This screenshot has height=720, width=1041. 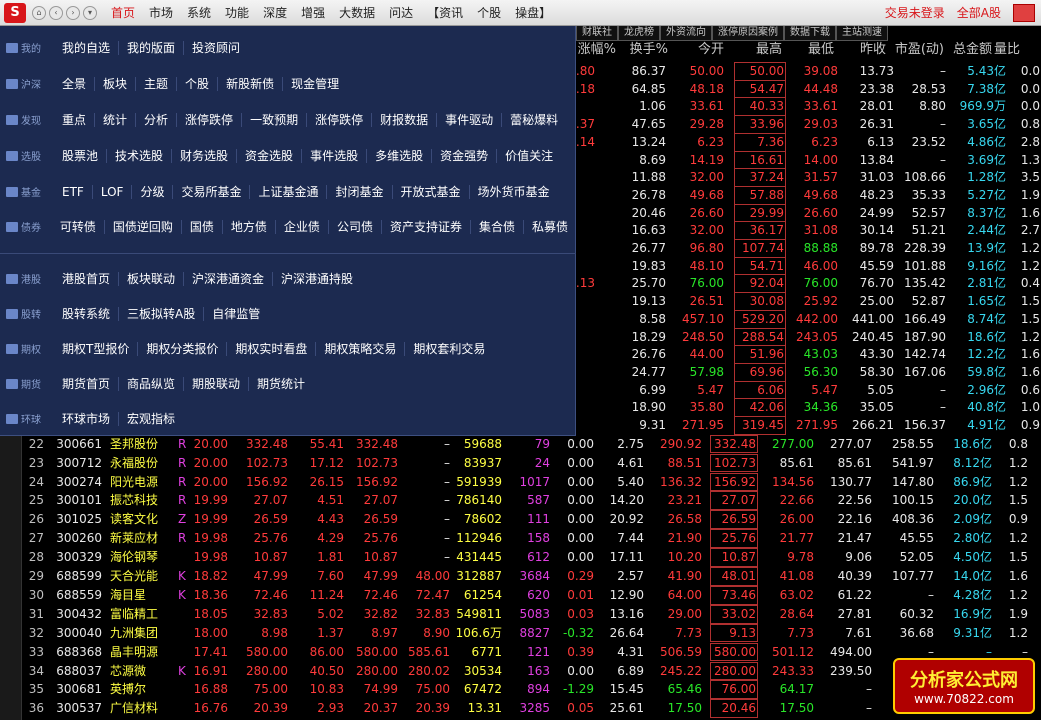 What do you see at coordinates (275, 13) in the screenshot?
I see `menu-item-4: 深度` at bounding box center [275, 13].